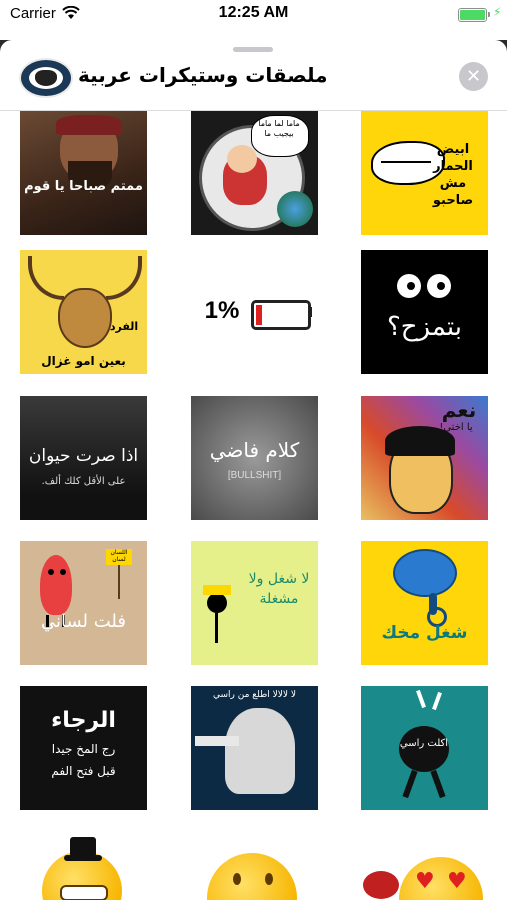 The width and height of the screenshot is (507, 900). I want to click on sticker-caption: بعين امو غزال, so click(83, 361).